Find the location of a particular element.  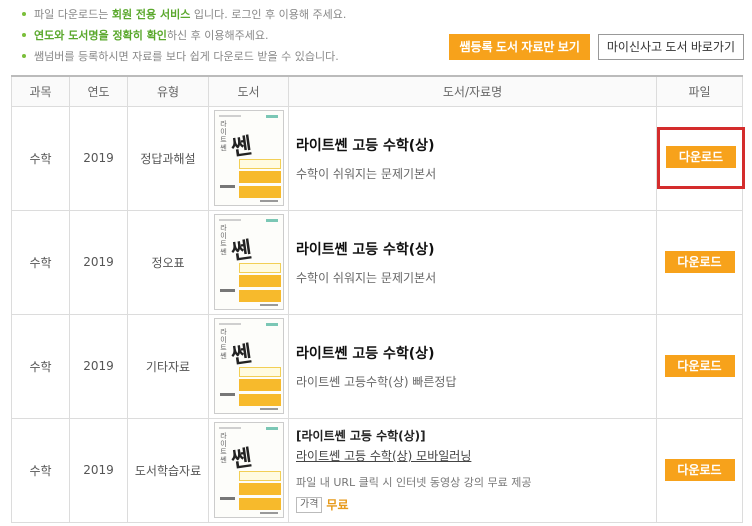

notice-item: 쌤넘버를 등록하시면 자료를 보다 쉽게 다운로드 받을 수 있습니다. is located at coordinates (232, 56).